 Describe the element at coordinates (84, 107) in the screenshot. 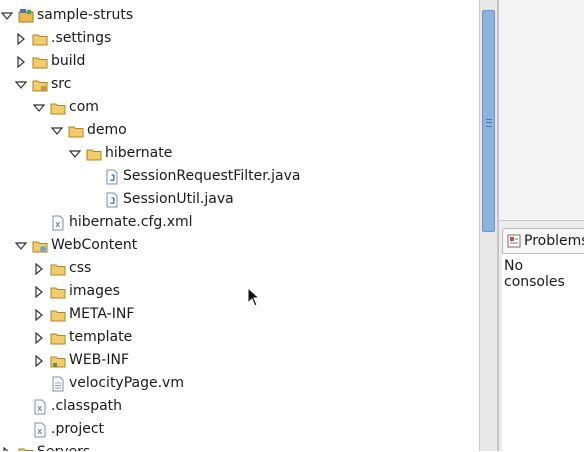

I see `tree-item-label: com` at that location.